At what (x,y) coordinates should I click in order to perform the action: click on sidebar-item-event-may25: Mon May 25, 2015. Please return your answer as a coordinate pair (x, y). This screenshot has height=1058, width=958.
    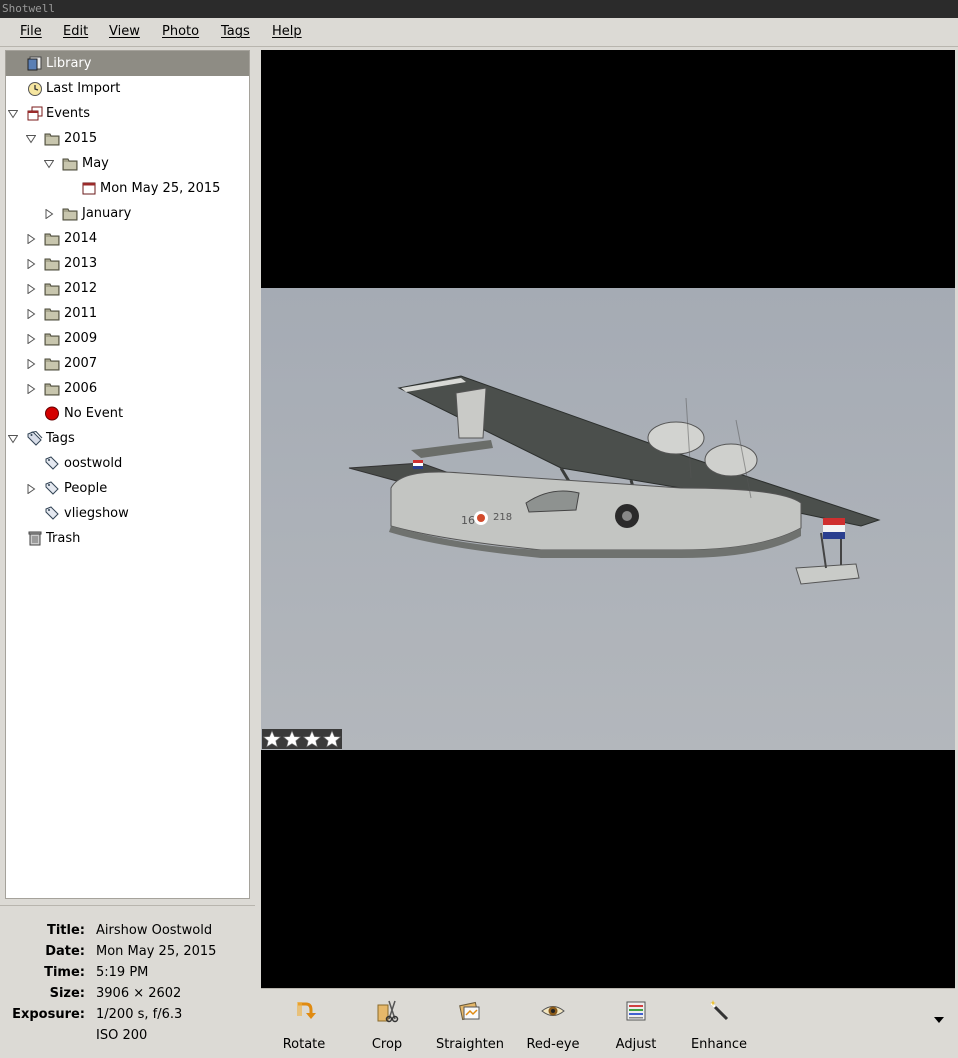
    Looking at the image, I should click on (127, 188).